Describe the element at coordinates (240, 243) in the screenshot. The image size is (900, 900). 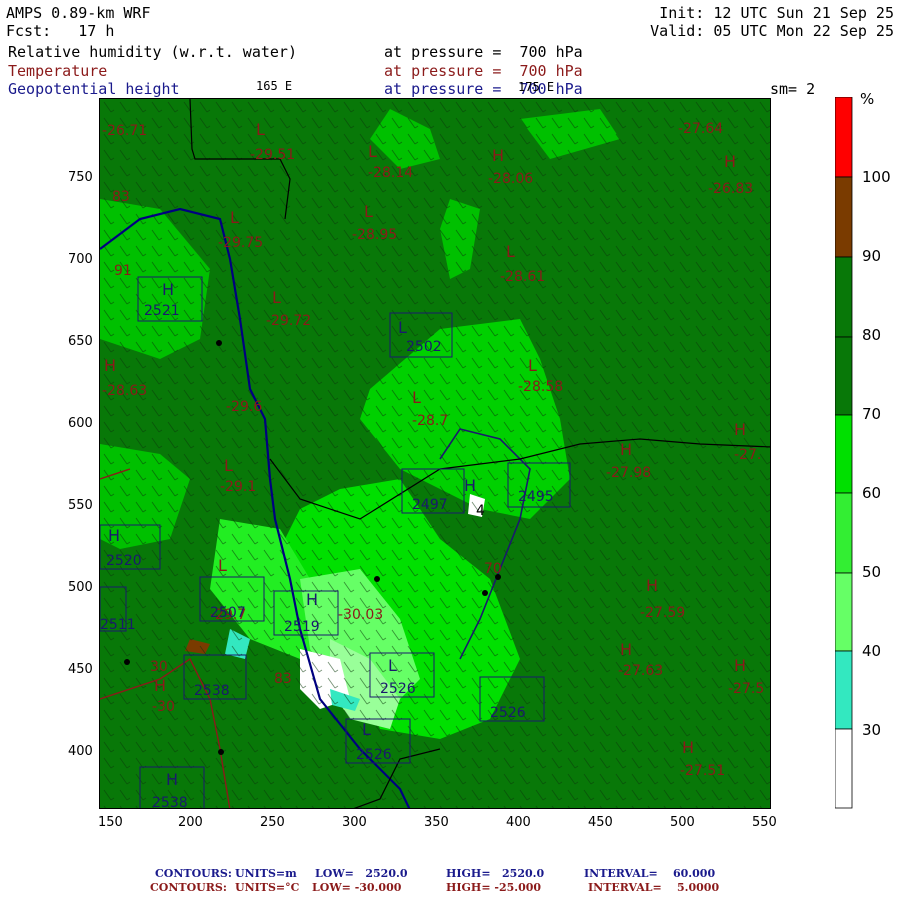
I see `temp-label: -29.75` at that location.